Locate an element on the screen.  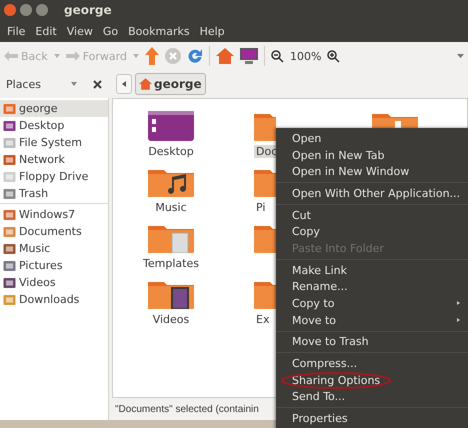
menu-item: Bookmarks is located at coordinates (159, 31).